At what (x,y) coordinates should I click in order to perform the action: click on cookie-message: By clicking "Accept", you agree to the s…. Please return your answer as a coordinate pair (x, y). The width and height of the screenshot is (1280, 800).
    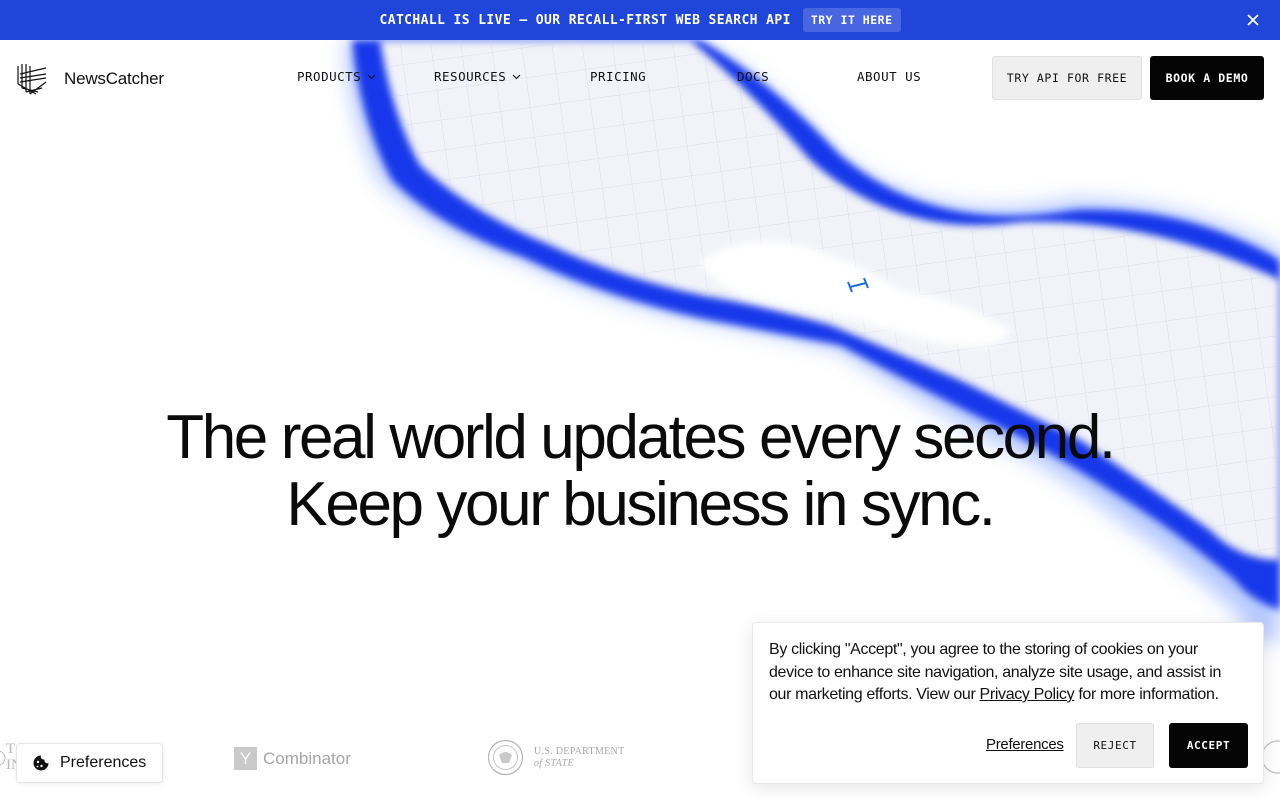
    Looking at the image, I should click on (1007, 673).